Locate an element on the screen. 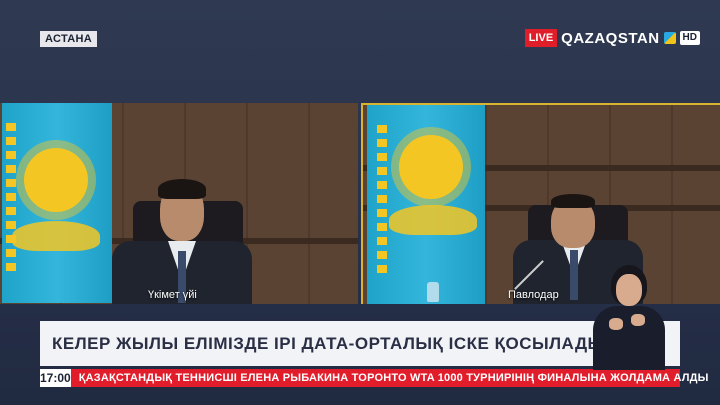 This screenshot has width=720, height=405. tie is located at coordinates (574, 275).